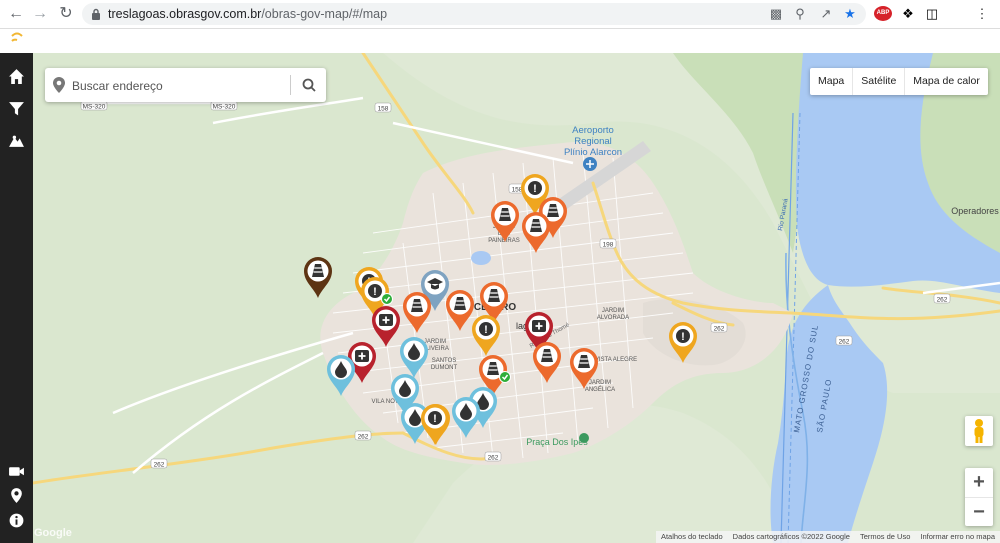 Image resolution: width=1000 pixels, height=543 pixels. I want to click on street-view-pegman, so click(979, 431).